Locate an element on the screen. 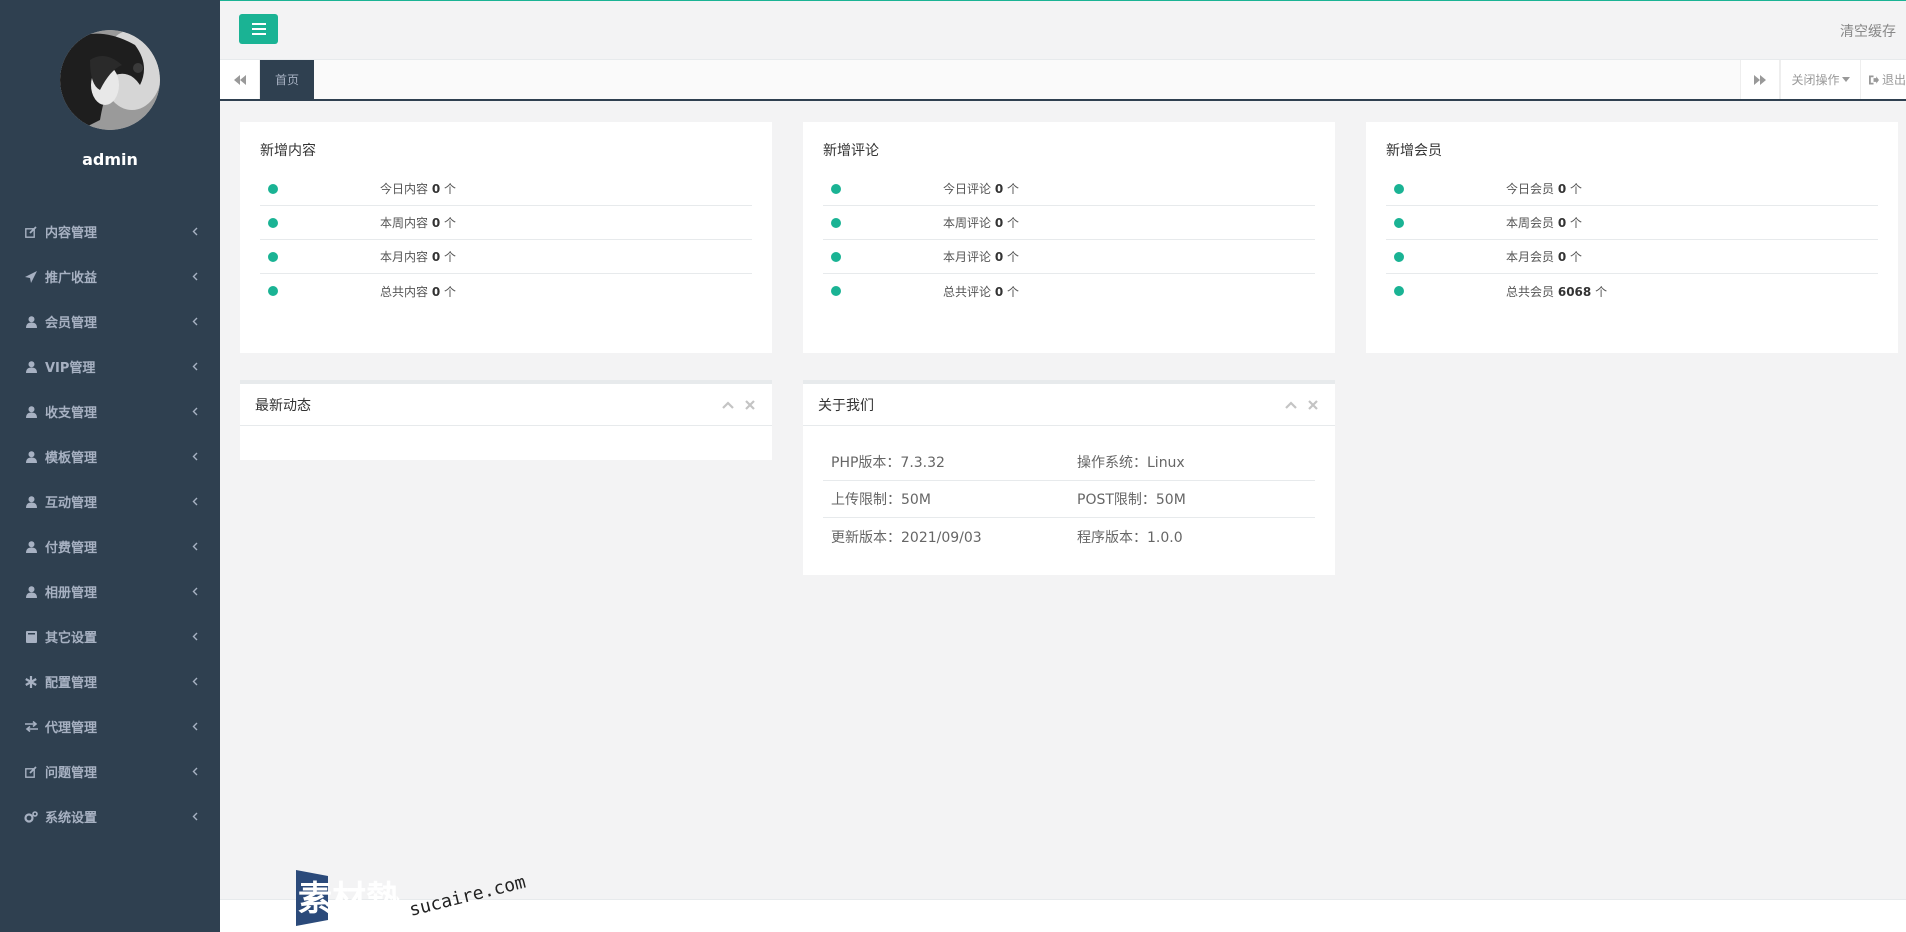  exchange-icon is located at coordinates (31, 727).